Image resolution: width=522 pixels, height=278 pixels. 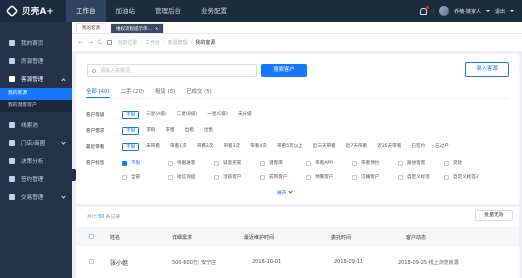 What do you see at coordinates (283, 163) in the screenshot?
I see `tag-checkbox: 潜客库` at bounding box center [283, 163].